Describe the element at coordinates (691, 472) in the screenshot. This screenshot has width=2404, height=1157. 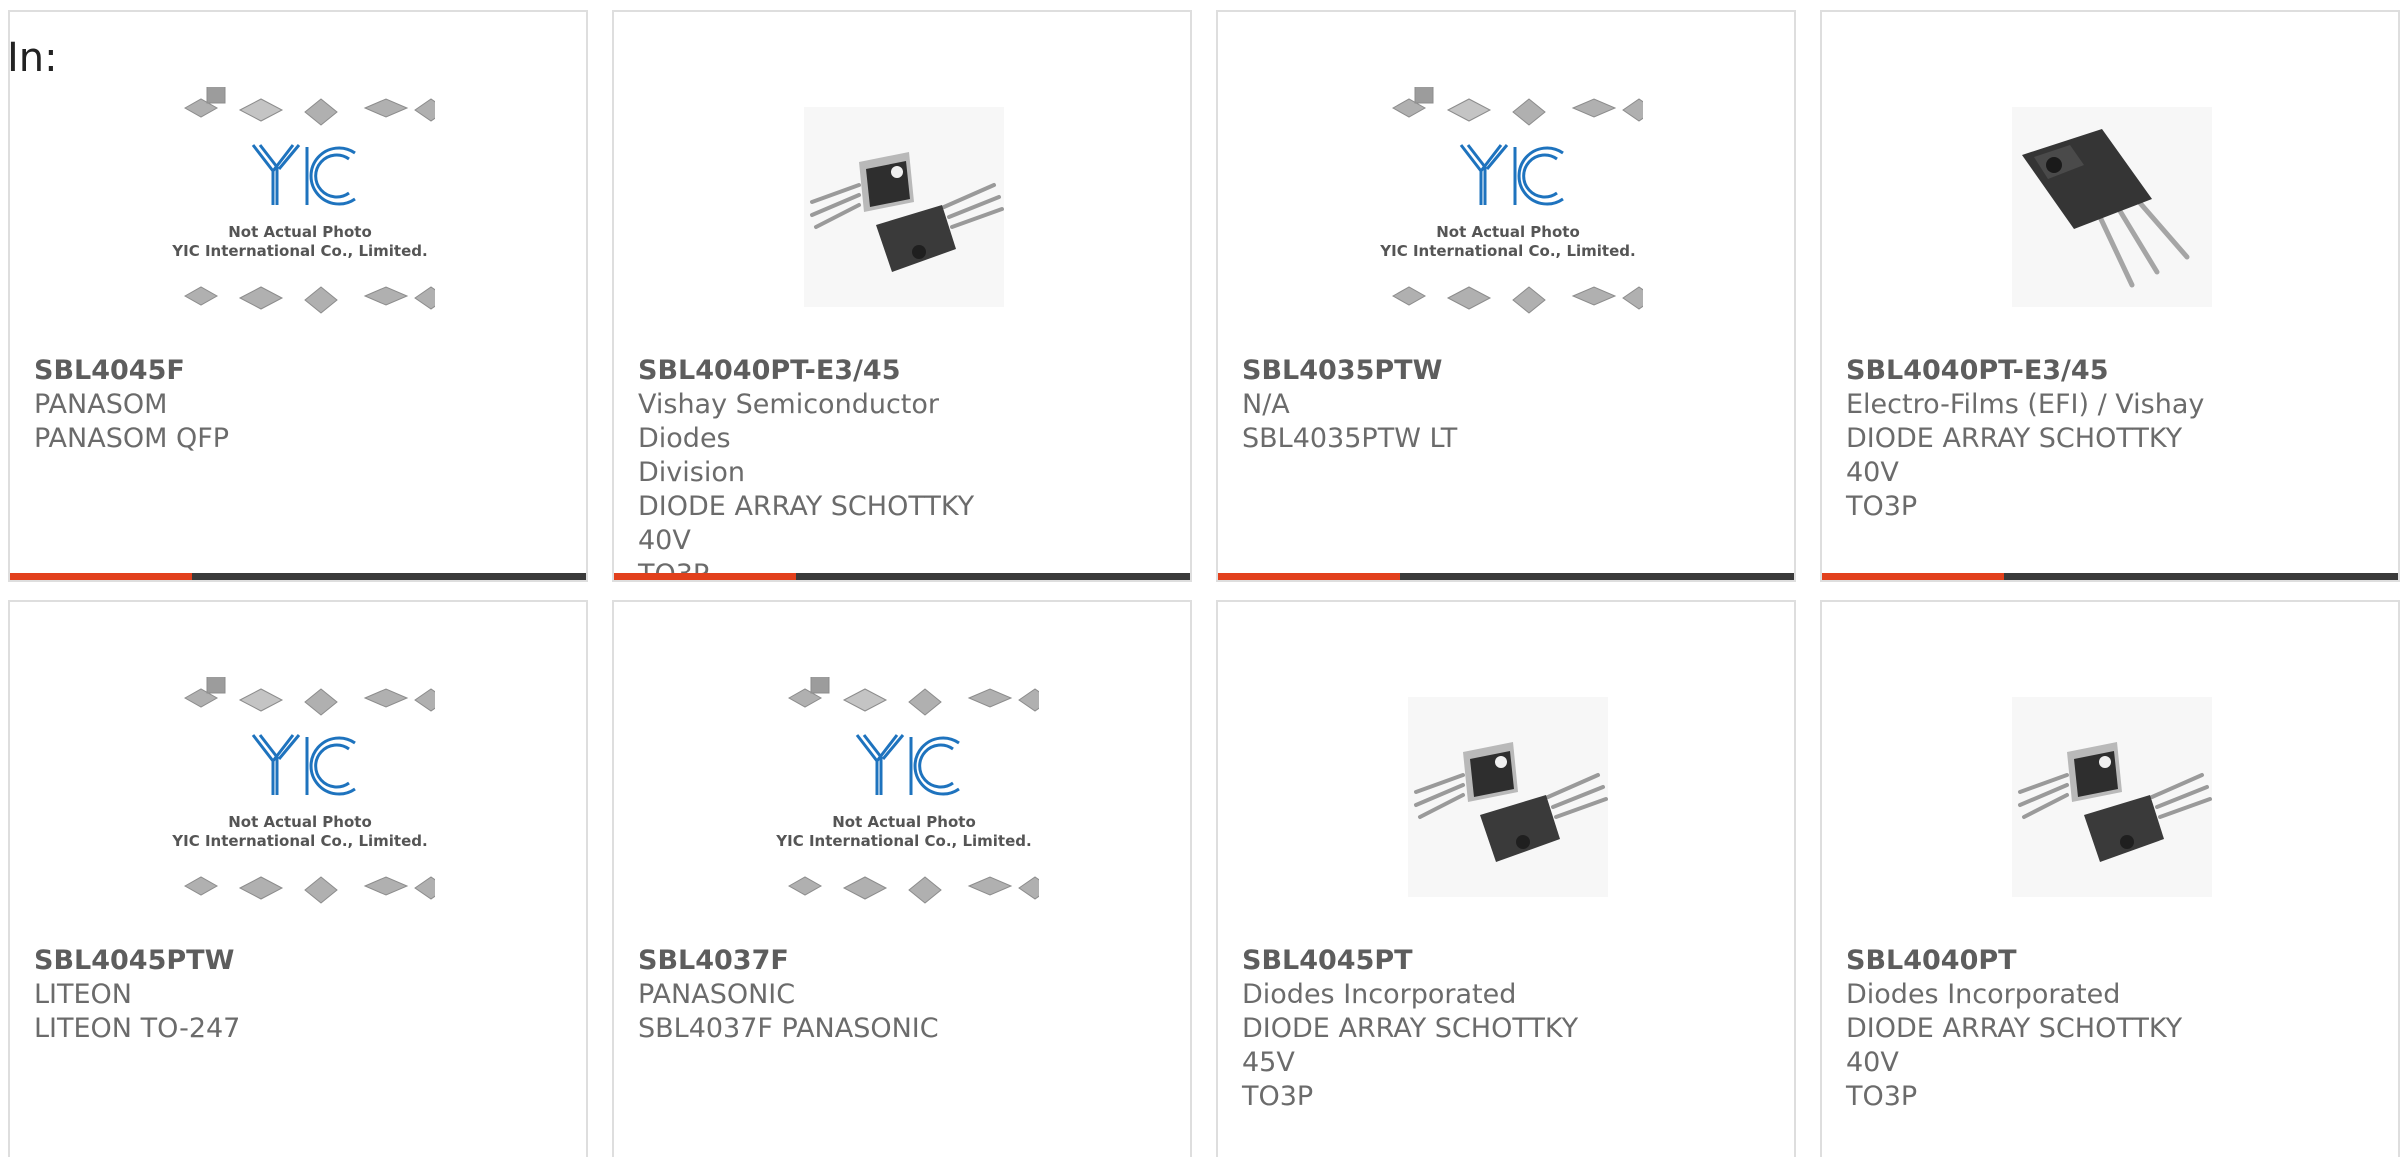
I see `description-text: Division` at that location.